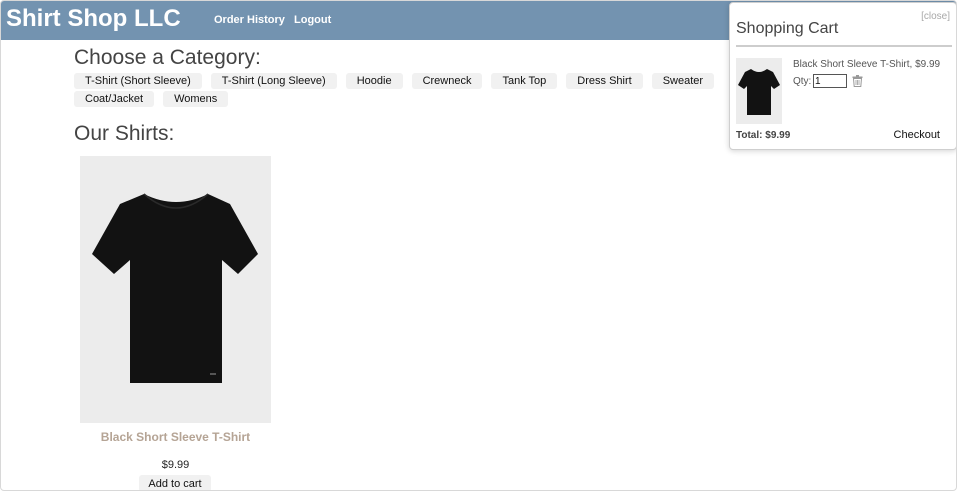 This screenshot has height=491, width=957. I want to click on product-image, so click(175, 289).